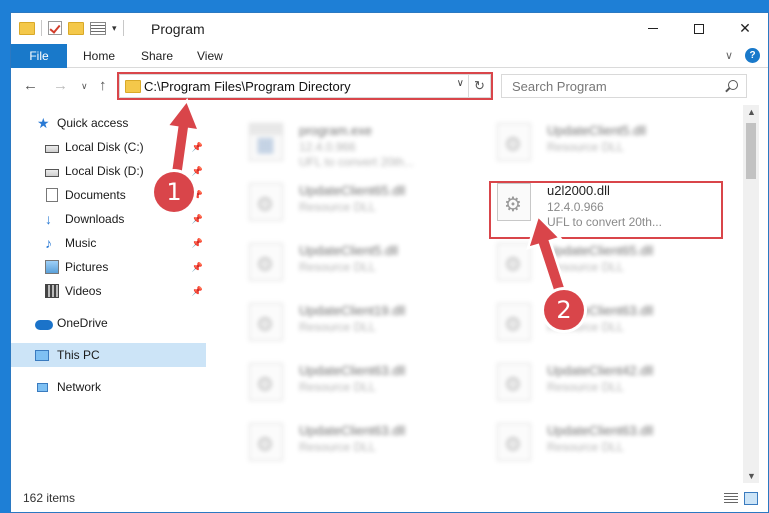 The image size is (769, 513). What do you see at coordinates (752, 55) in the screenshot?
I see `help-icon: ?` at bounding box center [752, 55].